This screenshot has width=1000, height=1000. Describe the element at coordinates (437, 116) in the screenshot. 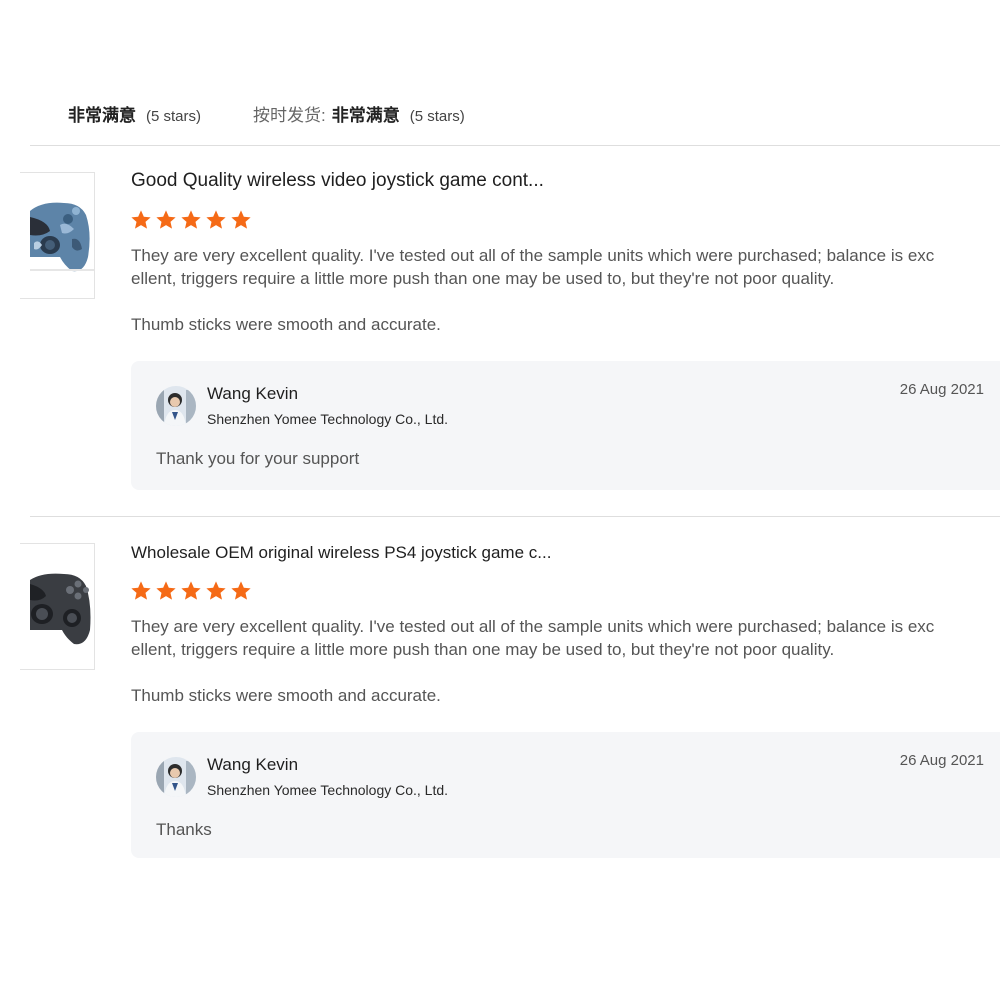

I see `shipping-rating-stars: (5 stars)` at that location.